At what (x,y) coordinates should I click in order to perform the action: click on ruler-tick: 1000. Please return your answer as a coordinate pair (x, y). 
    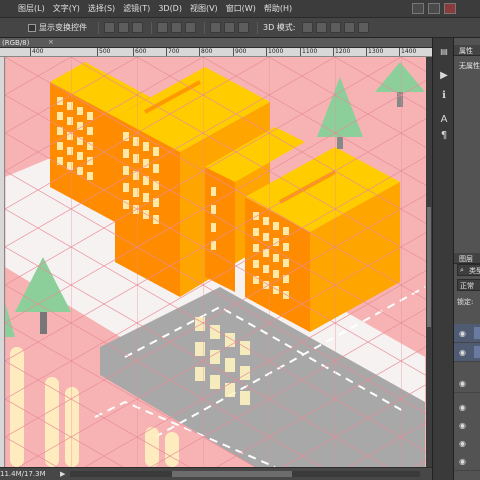
    Looking at the image, I should click on (275, 52).